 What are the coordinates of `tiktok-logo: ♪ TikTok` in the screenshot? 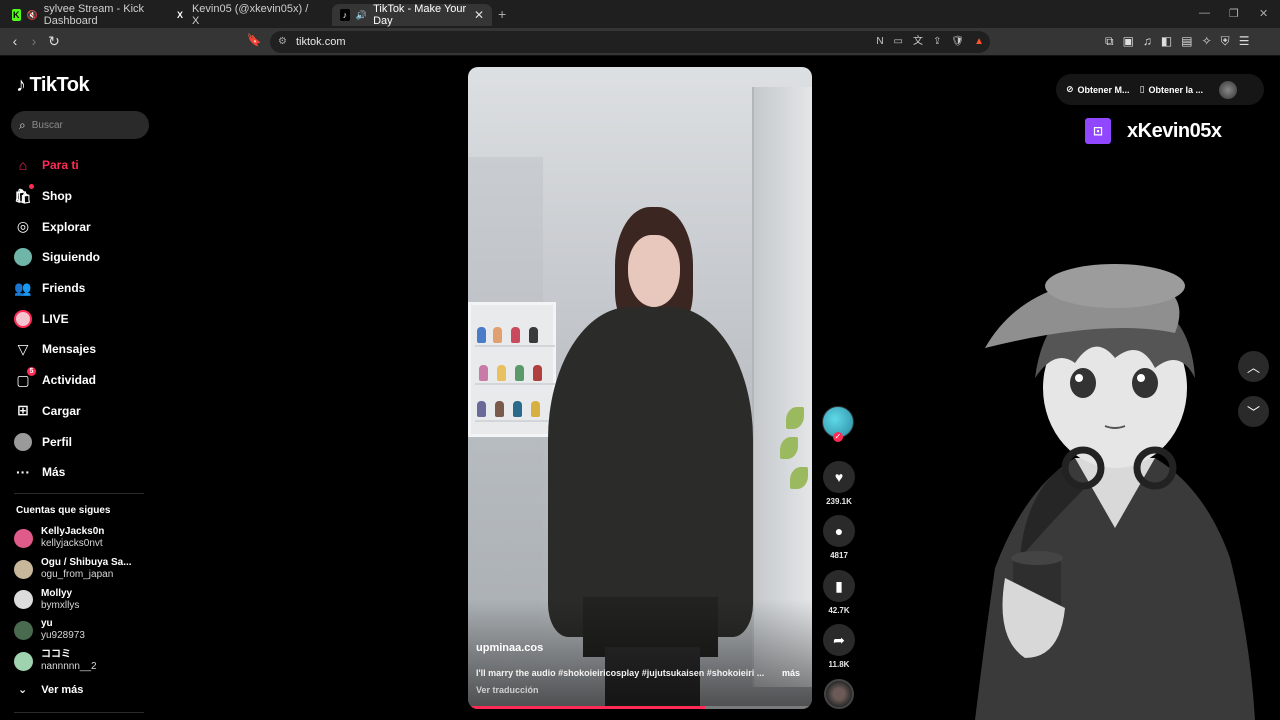 It's located at (53, 85).